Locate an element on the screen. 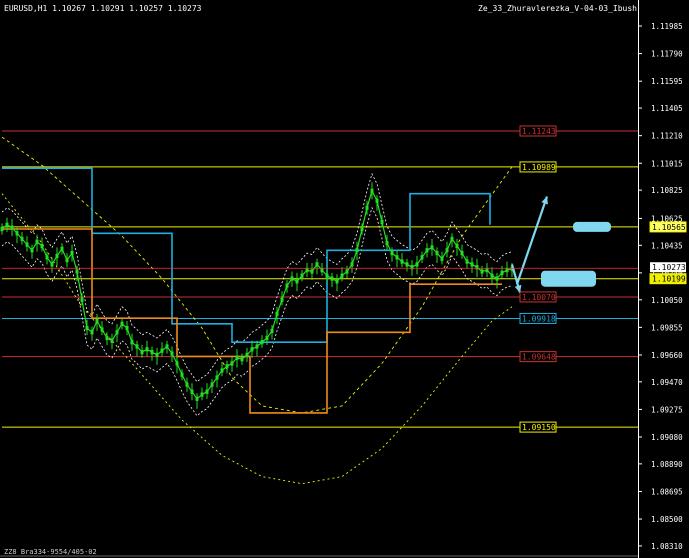  y-tick-label: 1.09470 is located at coordinates (667, 382).